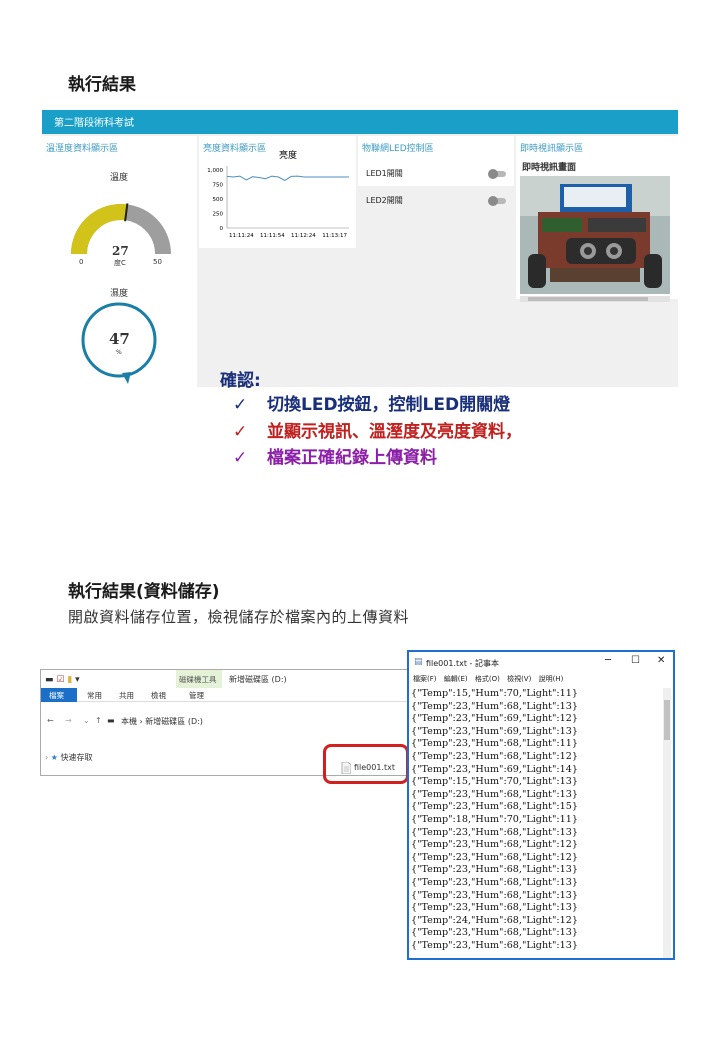 This screenshot has width=720, height=1040. Describe the element at coordinates (126, 695) in the screenshot. I see `tab-share: 共用` at that location.